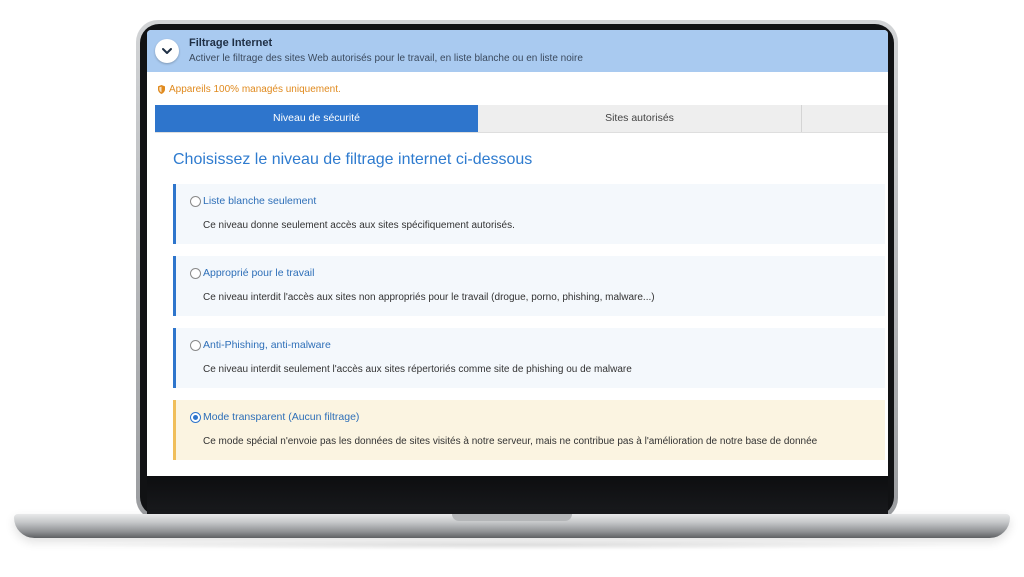 This screenshot has width=1024, height=577. What do you see at coordinates (195, 273) in the screenshot?
I see `radio-work-appropriate` at bounding box center [195, 273].